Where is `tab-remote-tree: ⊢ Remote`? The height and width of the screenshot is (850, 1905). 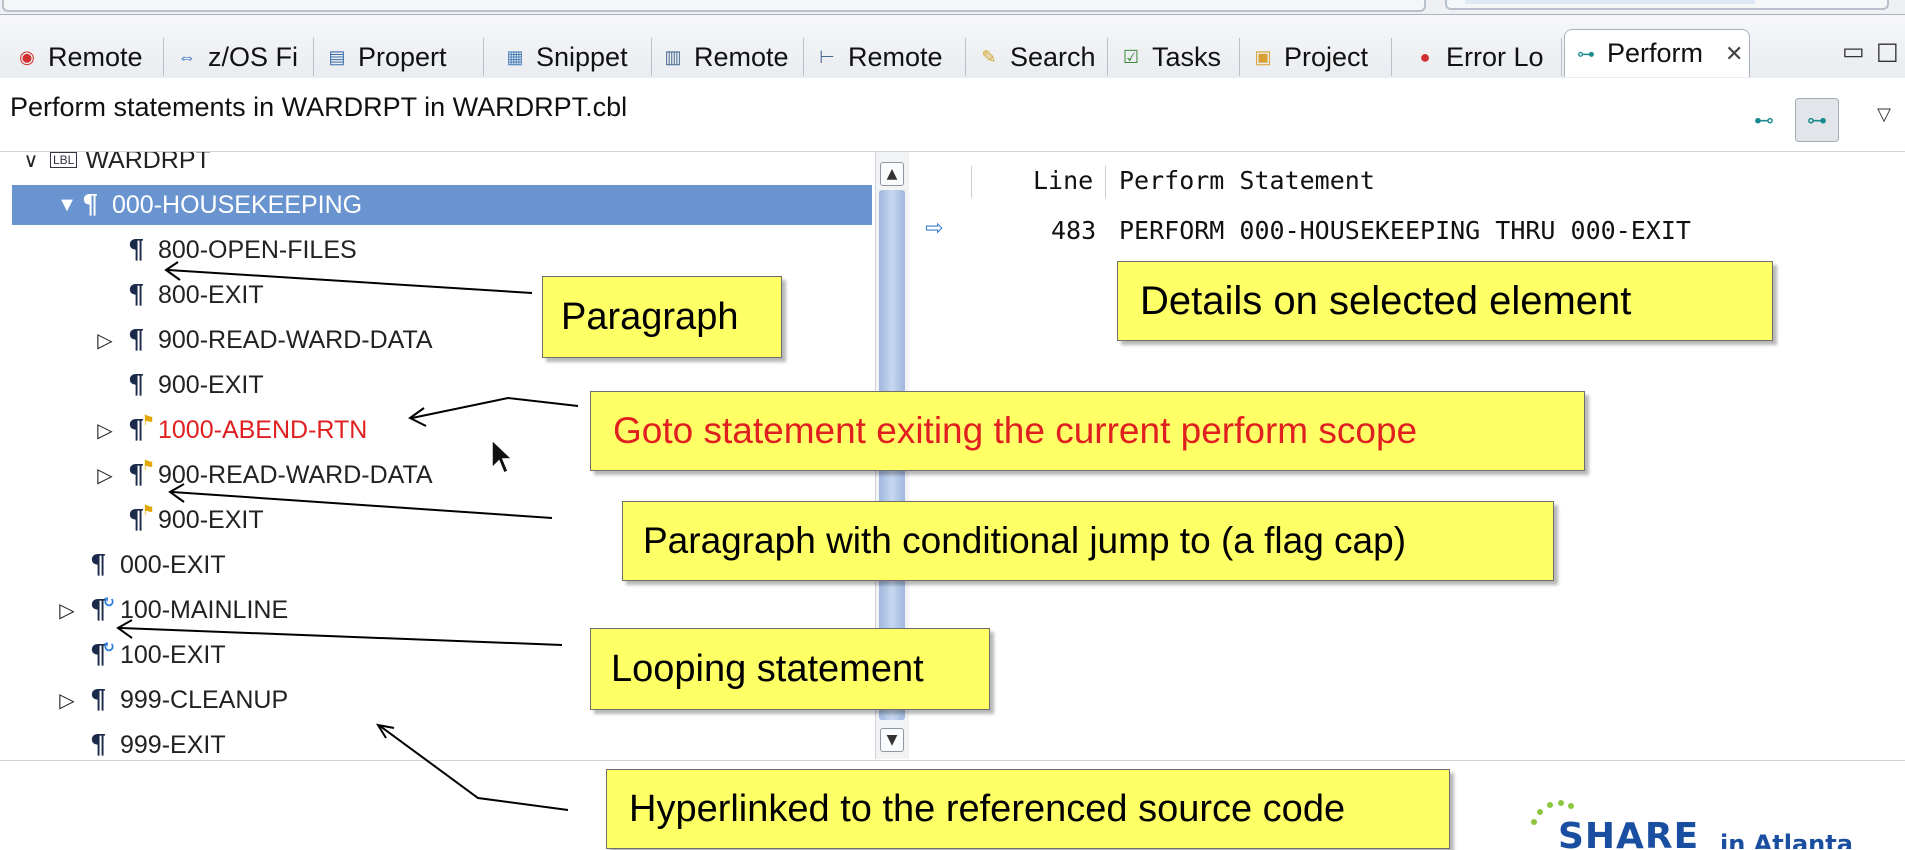
tab-remote-tree: ⊢ Remote is located at coordinates (886, 57).